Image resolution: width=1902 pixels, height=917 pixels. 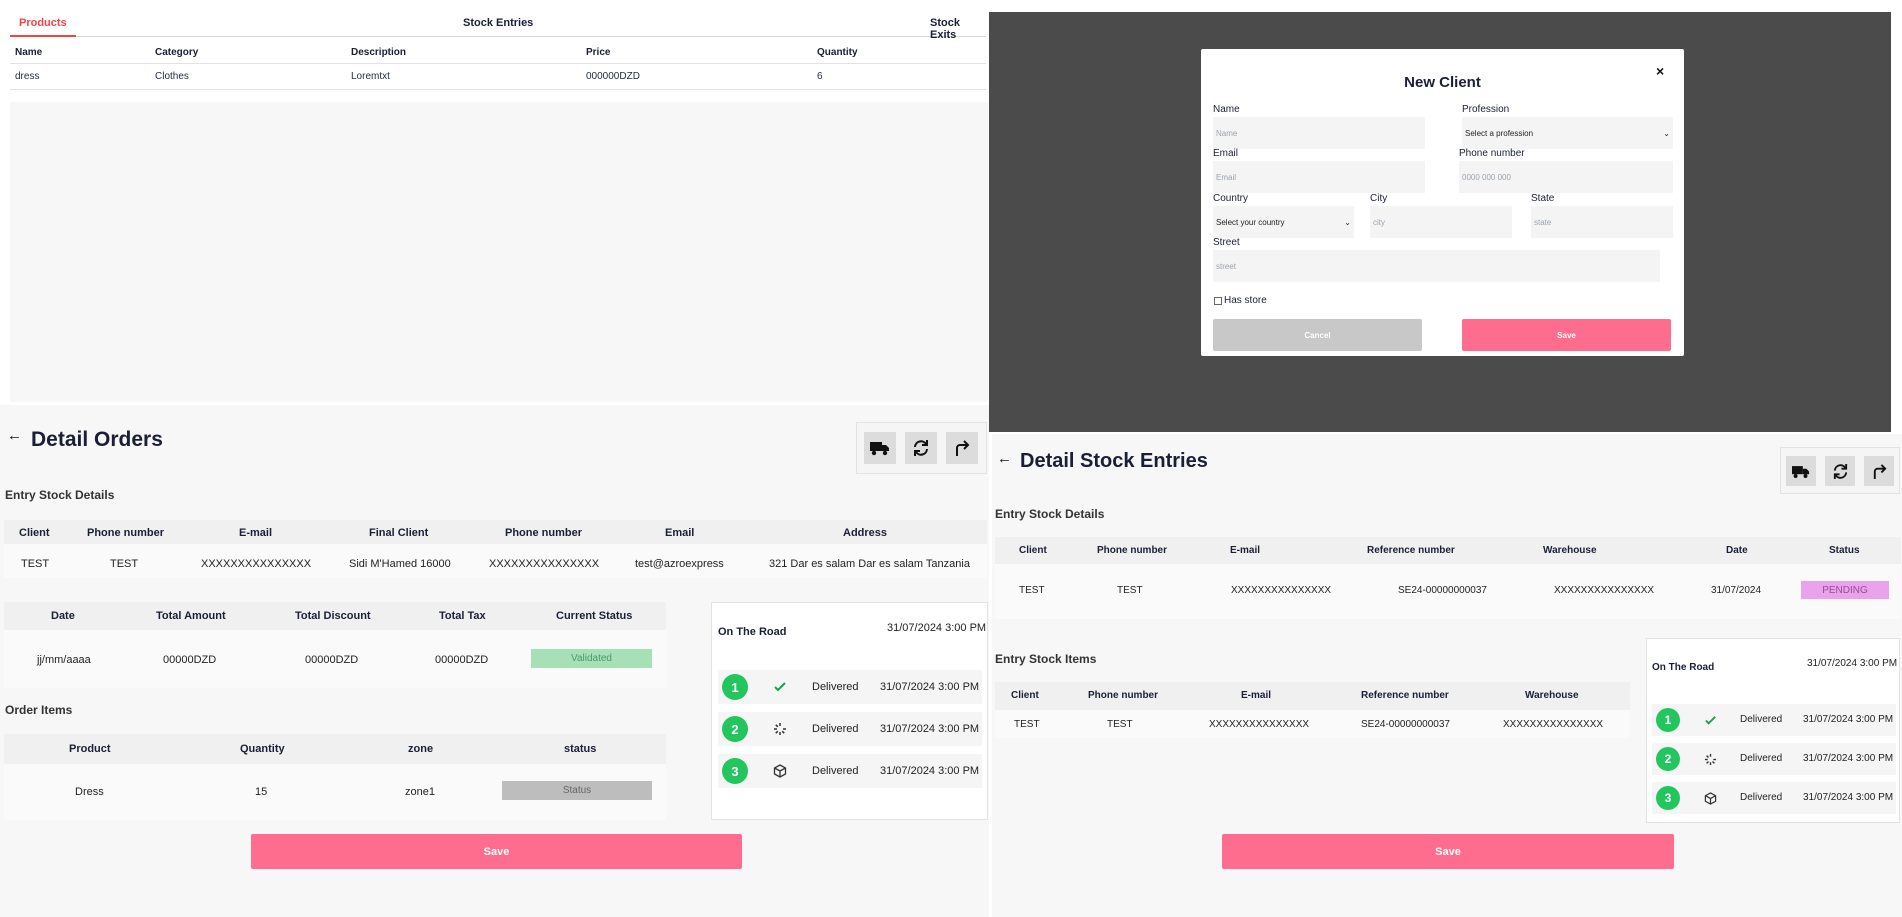 What do you see at coordinates (1218, 300) in the screenshot?
I see `checkbox-box` at bounding box center [1218, 300].